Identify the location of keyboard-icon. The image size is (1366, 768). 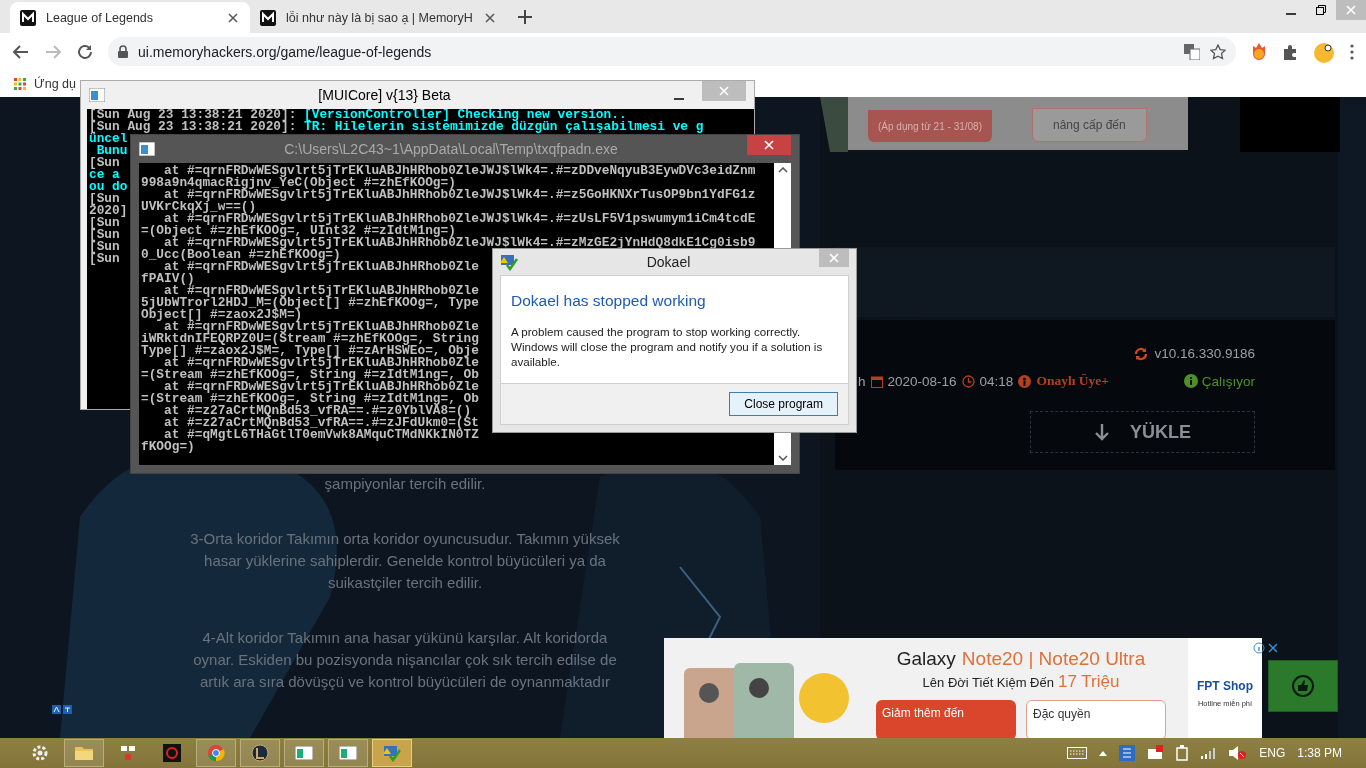
(1077, 753).